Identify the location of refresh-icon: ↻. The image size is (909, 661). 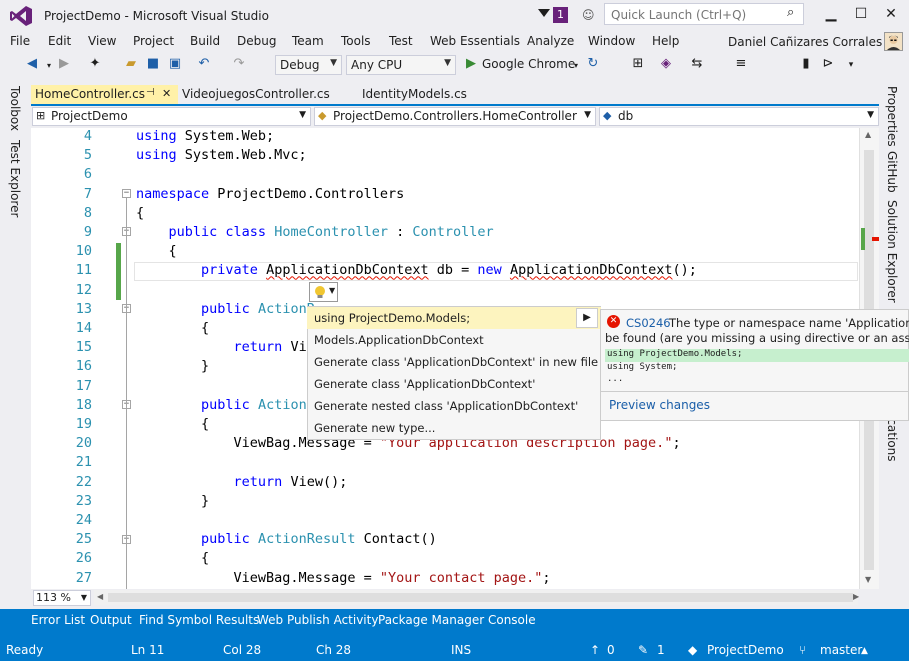
(593, 65).